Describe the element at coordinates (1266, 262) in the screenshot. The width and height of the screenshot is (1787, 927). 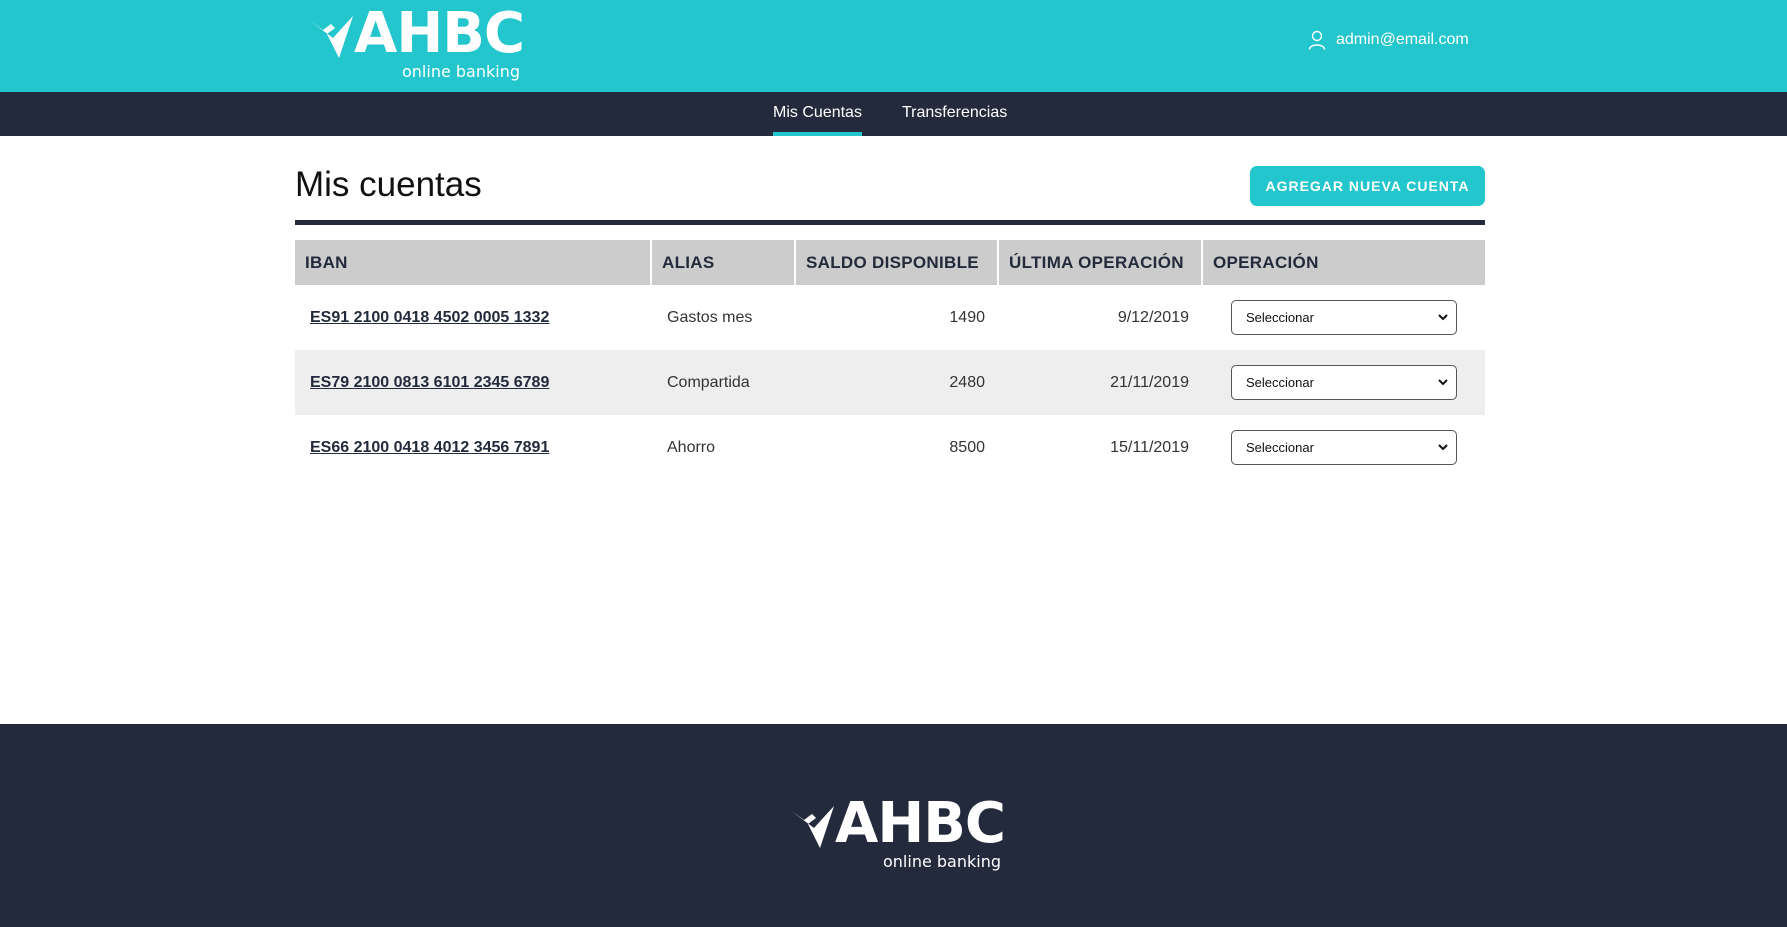
I see `column-header-operacion: OPERACIÓN` at that location.